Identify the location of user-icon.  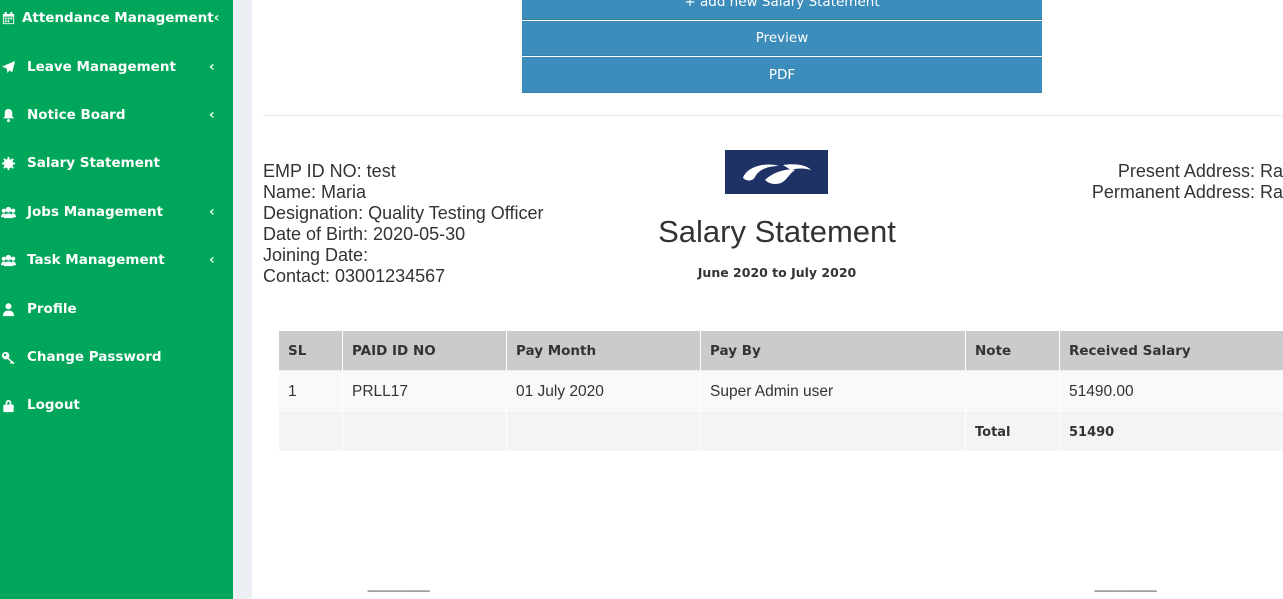
(13, 309).